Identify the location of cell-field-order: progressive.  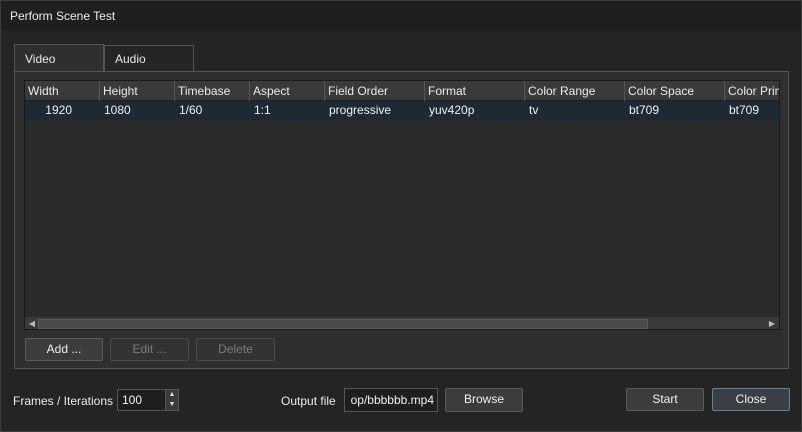
(360, 110).